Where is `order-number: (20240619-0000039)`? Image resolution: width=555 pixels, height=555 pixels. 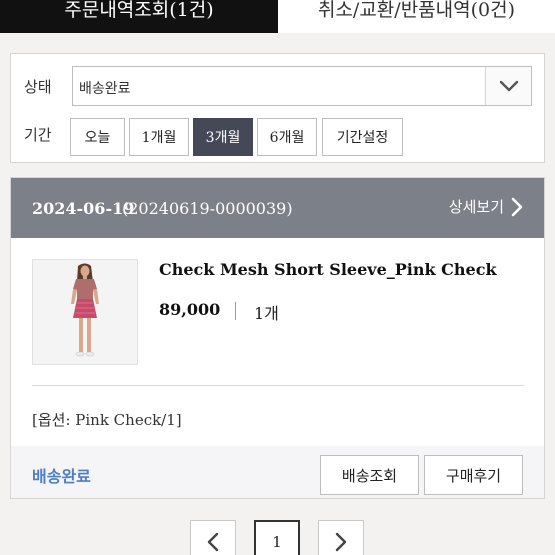
order-number: (20240619-0000039) is located at coordinates (207, 208).